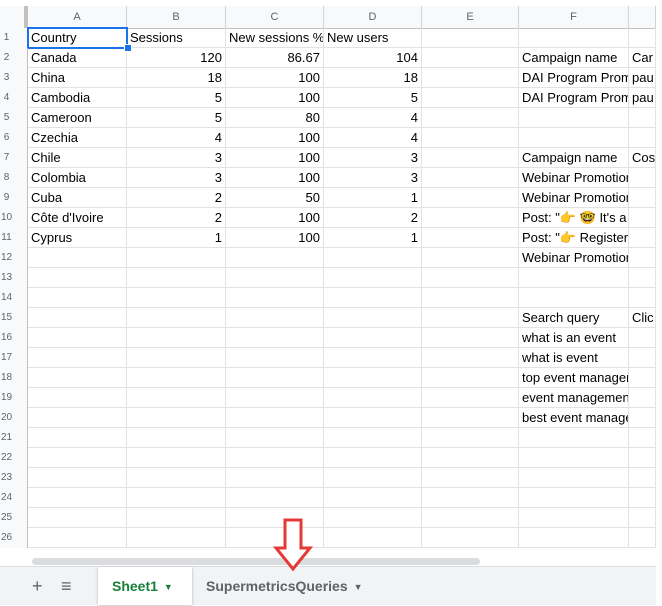 Image resolution: width=662 pixels, height=606 pixels. Describe the element at coordinates (373, 138) in the screenshot. I see `cell-d6: 4` at that location.